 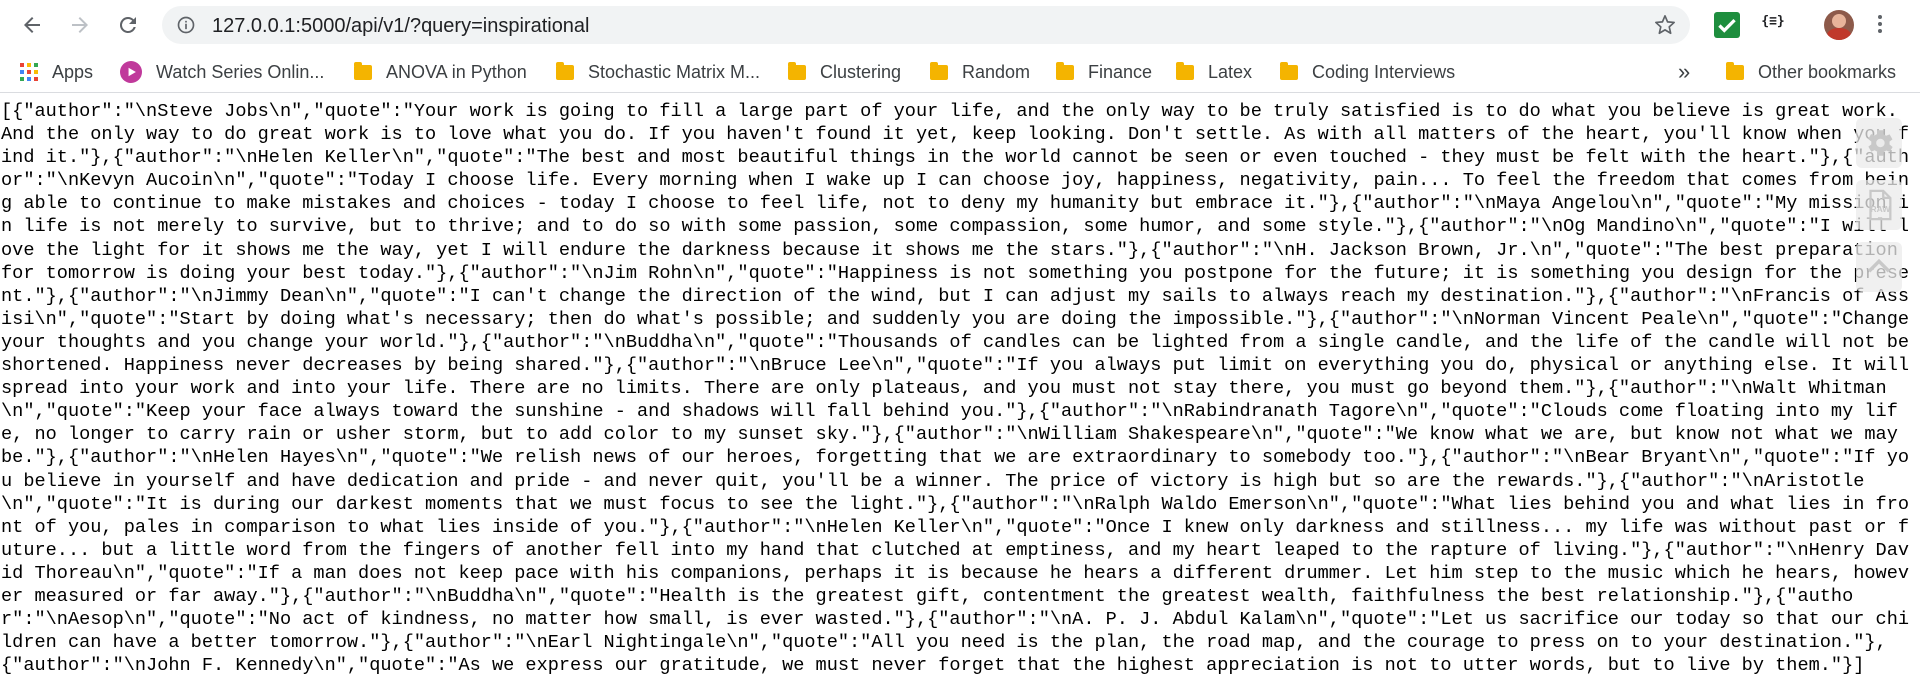 I want to click on reload-button, so click(x=128, y=25).